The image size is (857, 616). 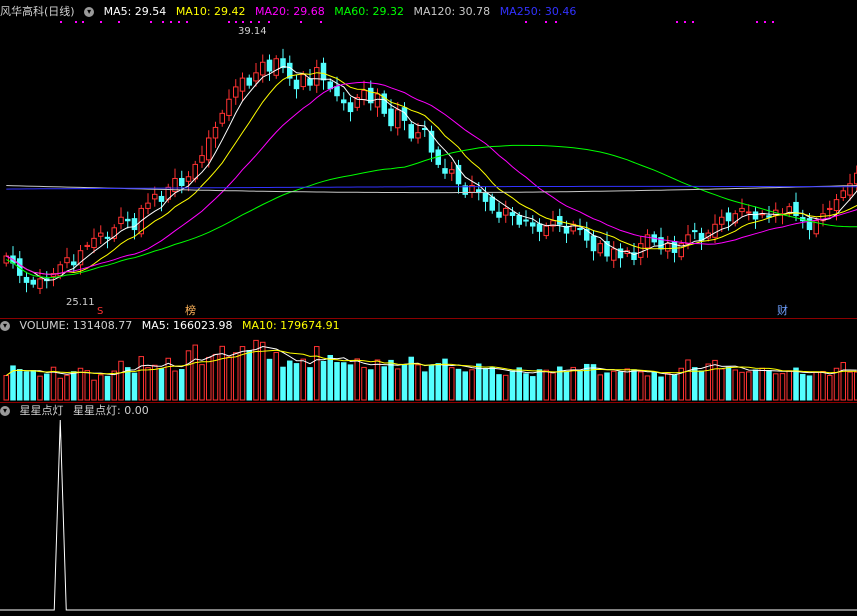 I want to click on signal-s-label: S, so click(x=100, y=311).